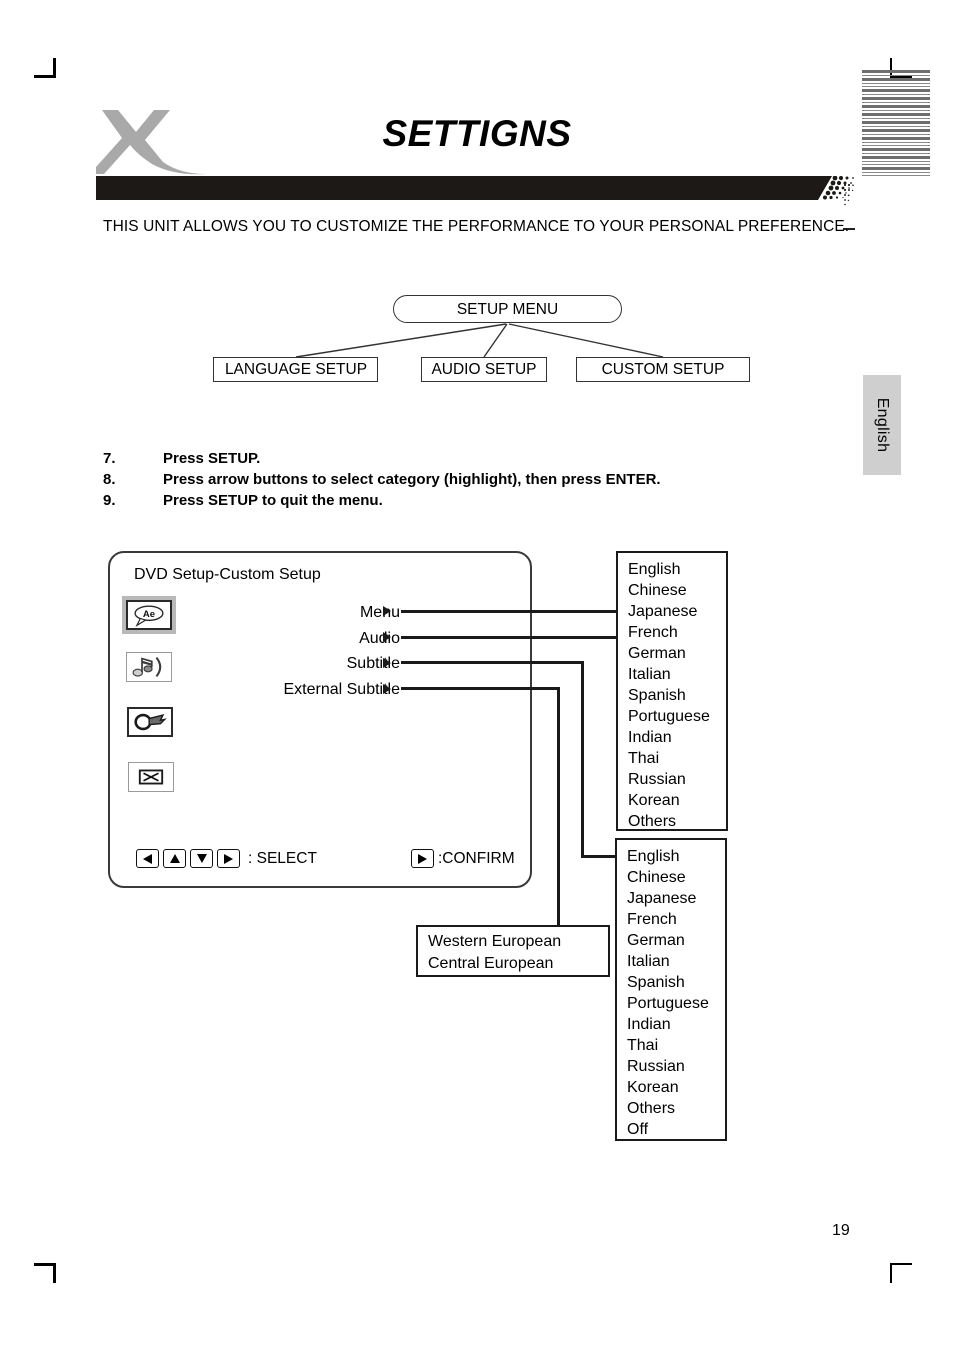 The height and width of the screenshot is (1352, 954). What do you see at coordinates (201, 858) in the screenshot?
I see `arrow-down-key` at bounding box center [201, 858].